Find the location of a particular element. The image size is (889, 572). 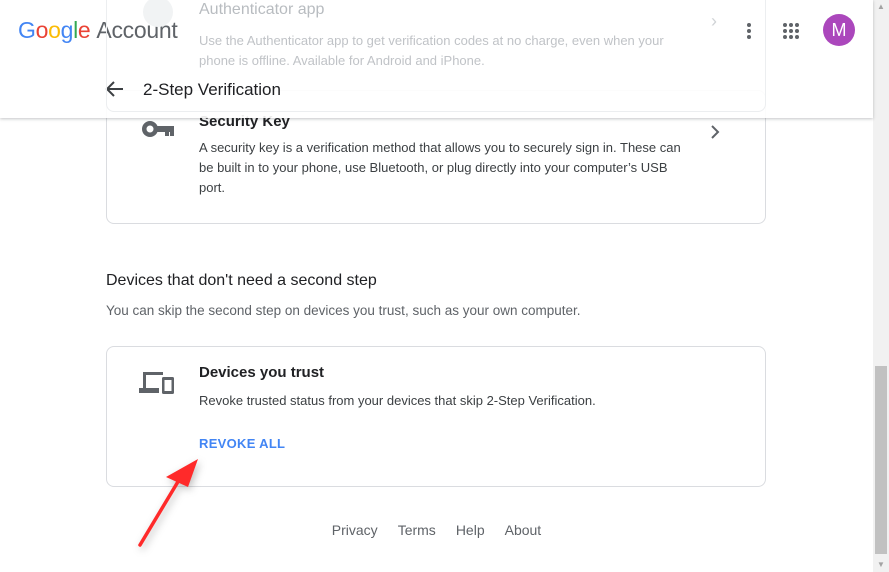

scrollbar: ▲ ▼ is located at coordinates (881, 286).